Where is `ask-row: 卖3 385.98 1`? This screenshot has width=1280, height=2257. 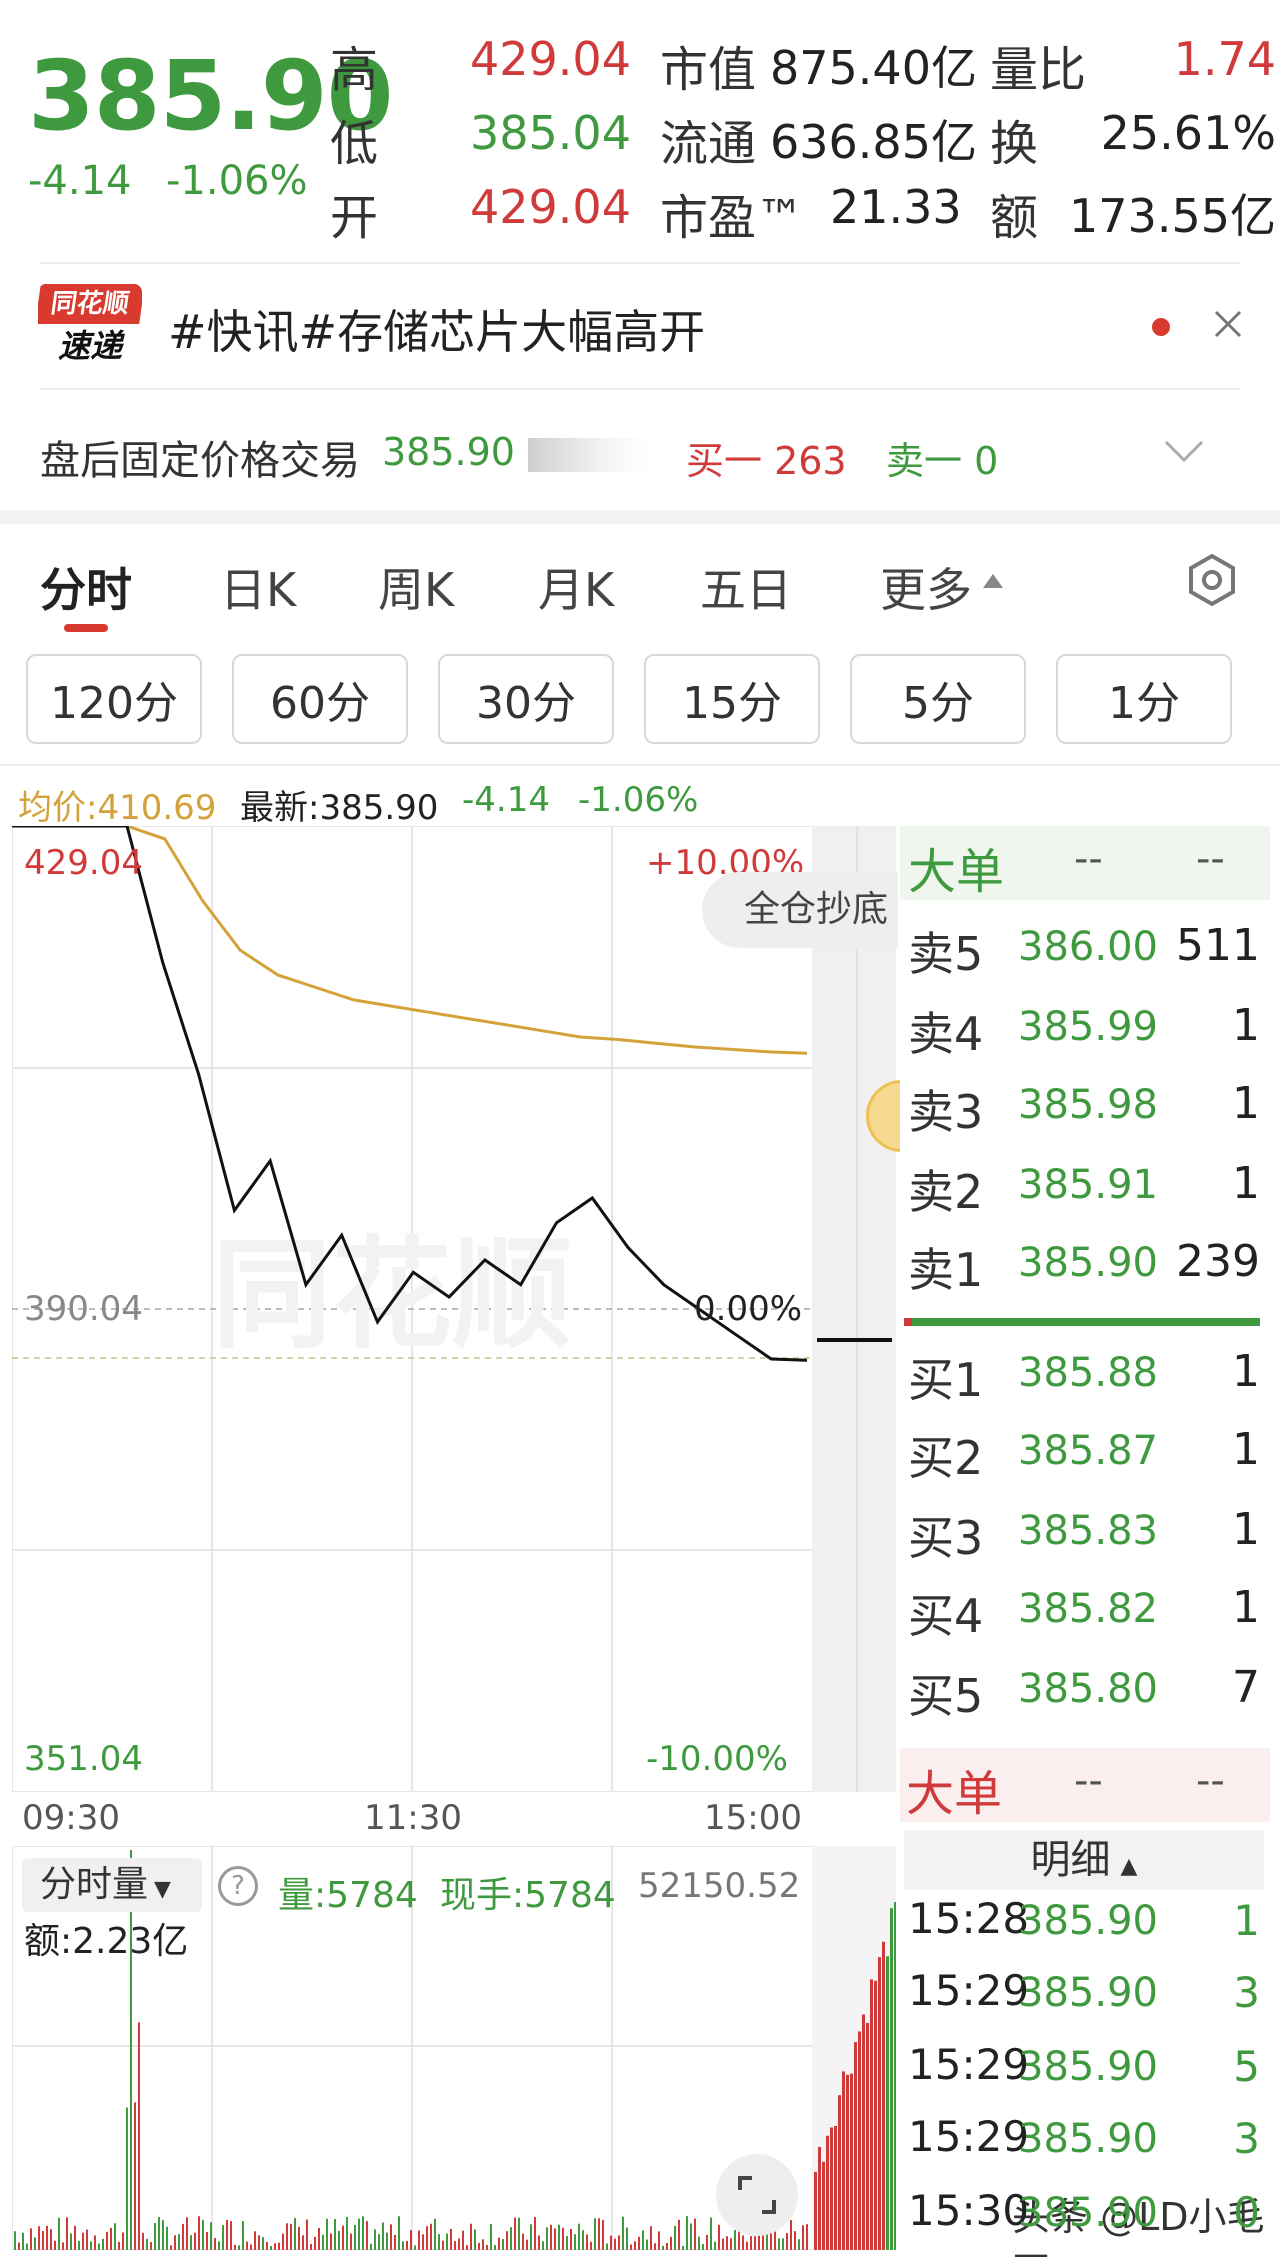
ask-row: 卖3 385.98 1 is located at coordinates (1084, 1104).